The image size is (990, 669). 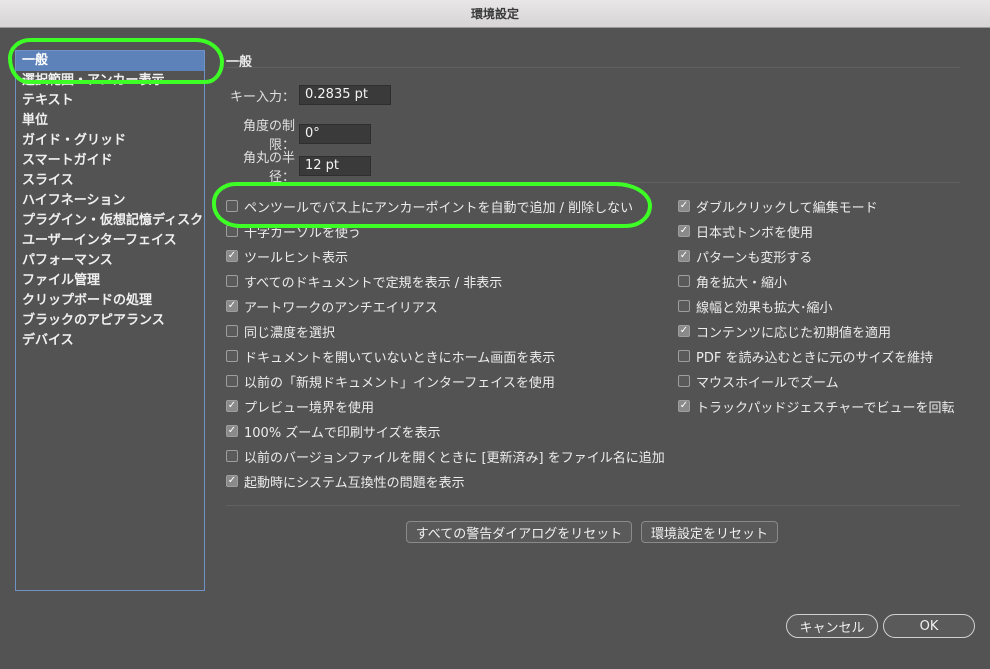 I want to click on option-label: 以前の「新規ドキュメント」インターフェイスを使用, so click(x=399, y=383).